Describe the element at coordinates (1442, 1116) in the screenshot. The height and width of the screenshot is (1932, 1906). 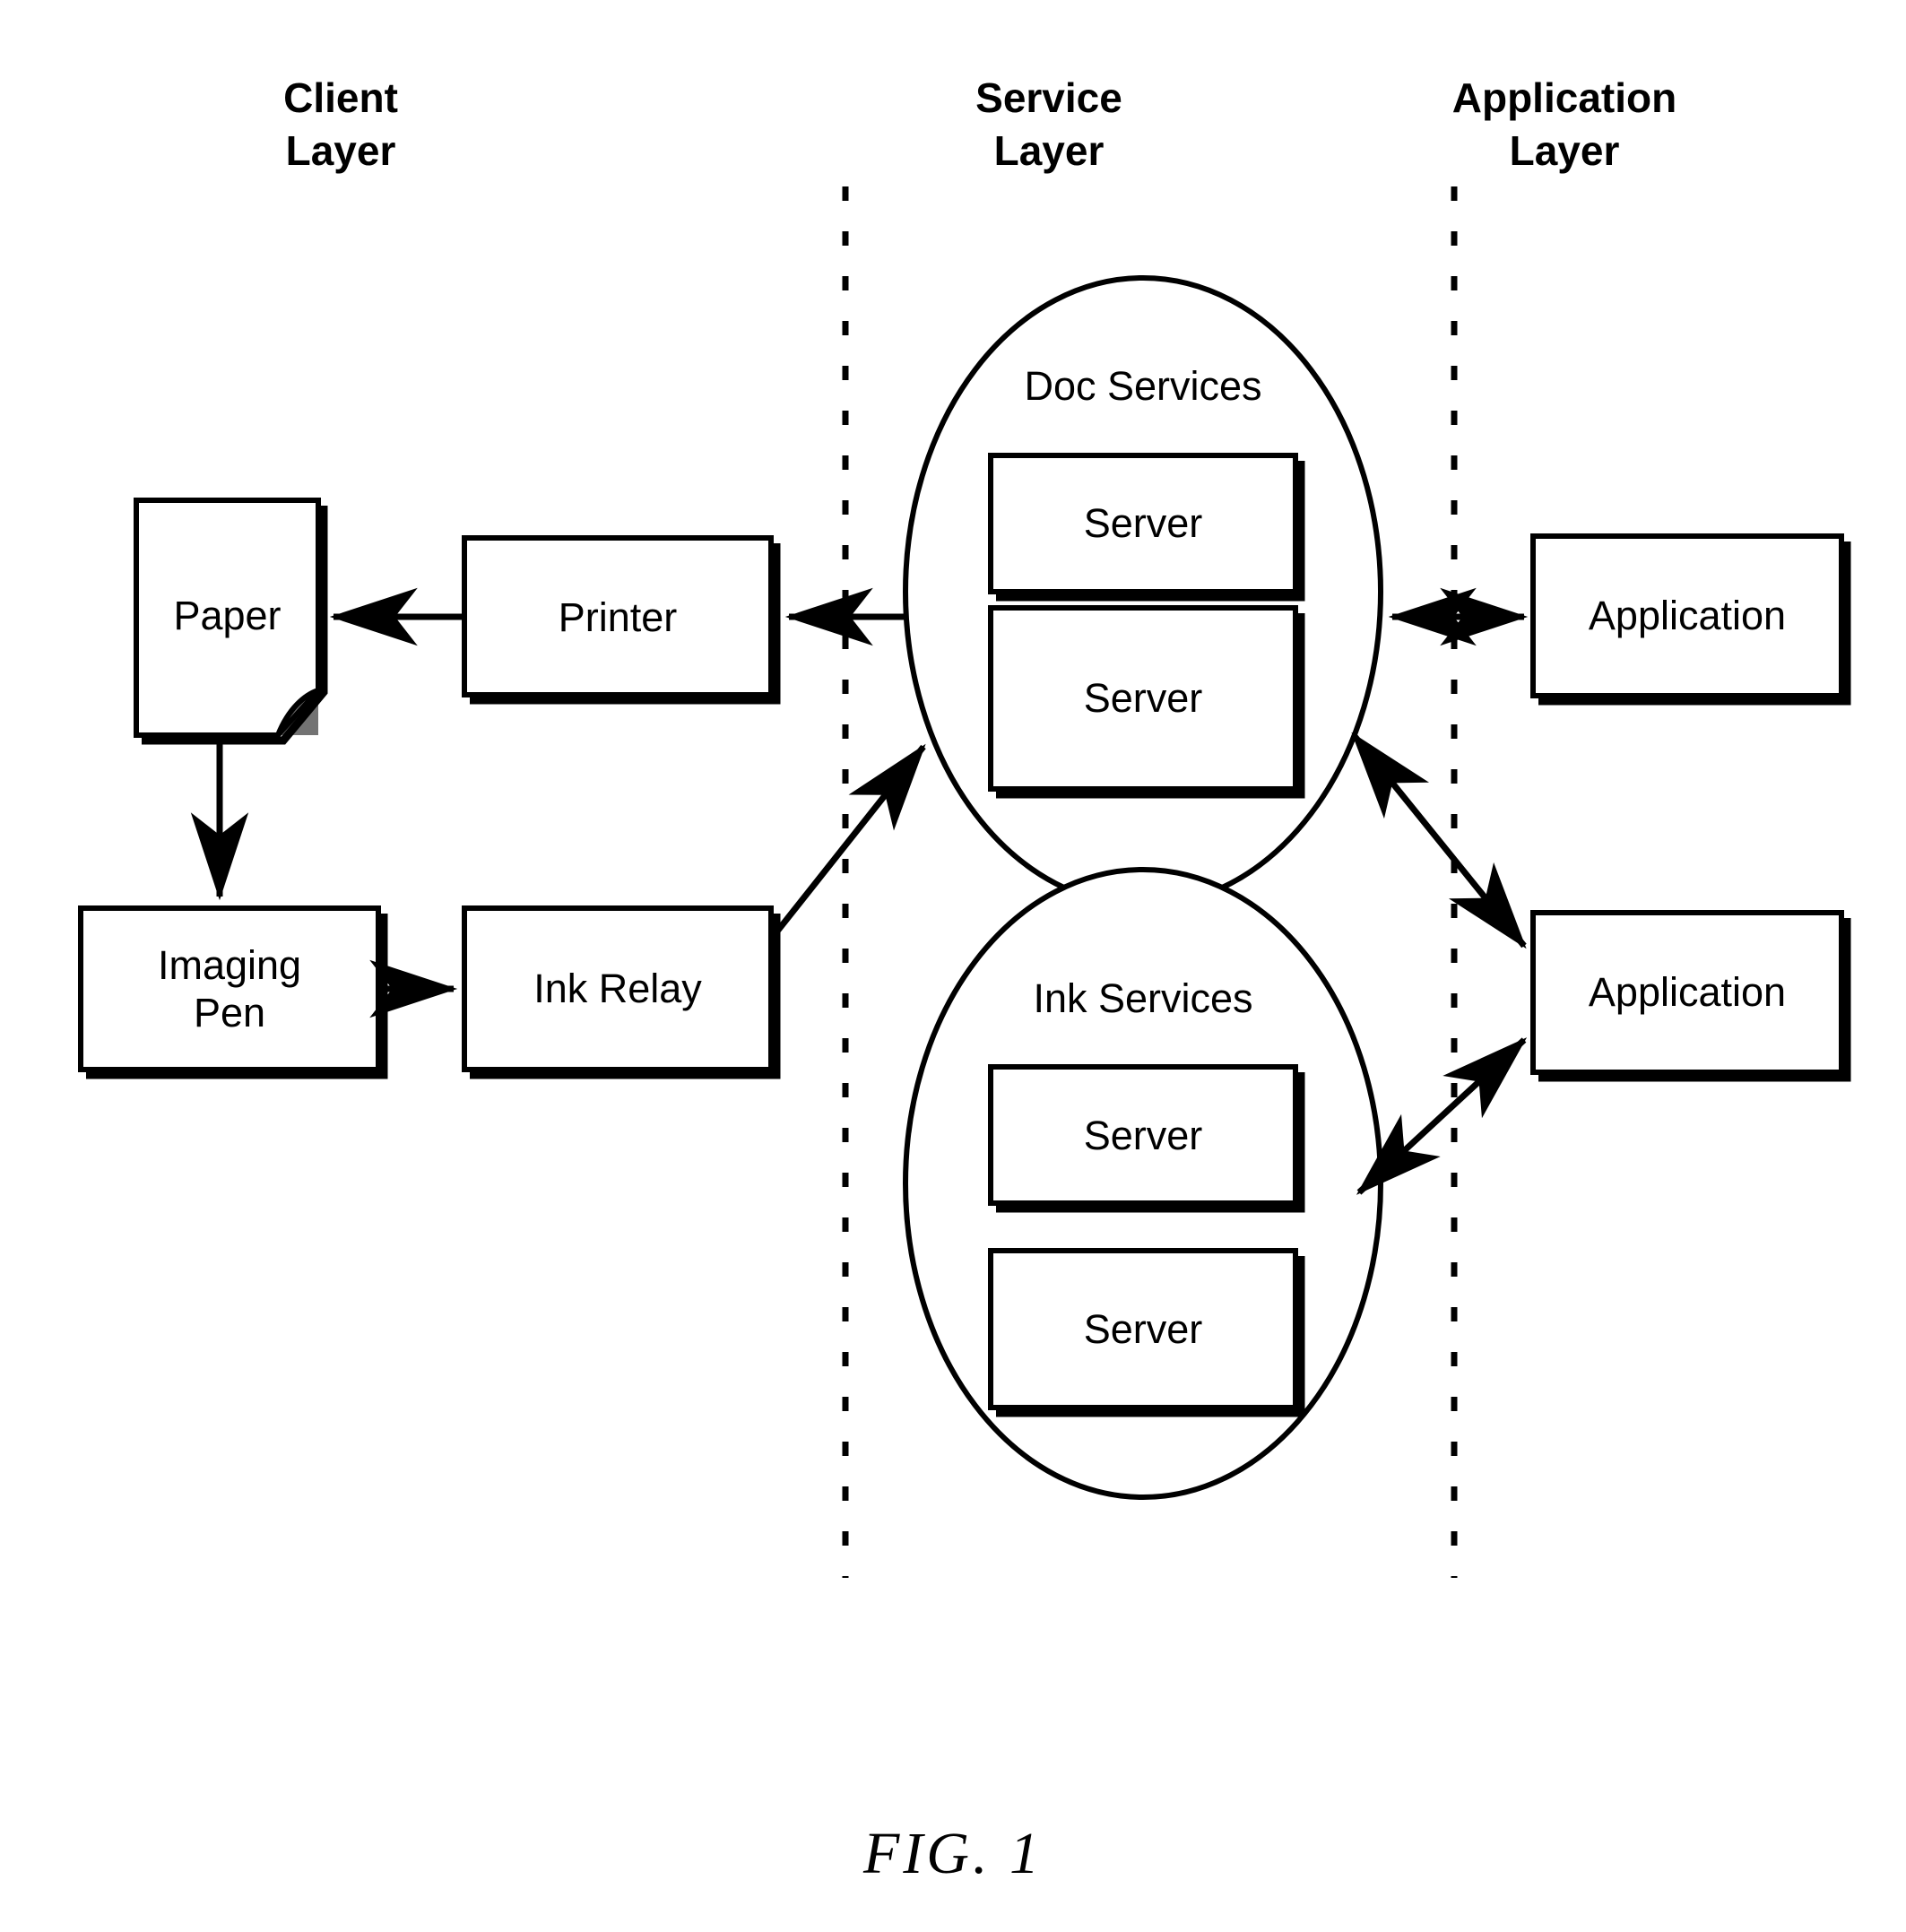
I see `edge-ink-services-to-application-bottom` at that location.